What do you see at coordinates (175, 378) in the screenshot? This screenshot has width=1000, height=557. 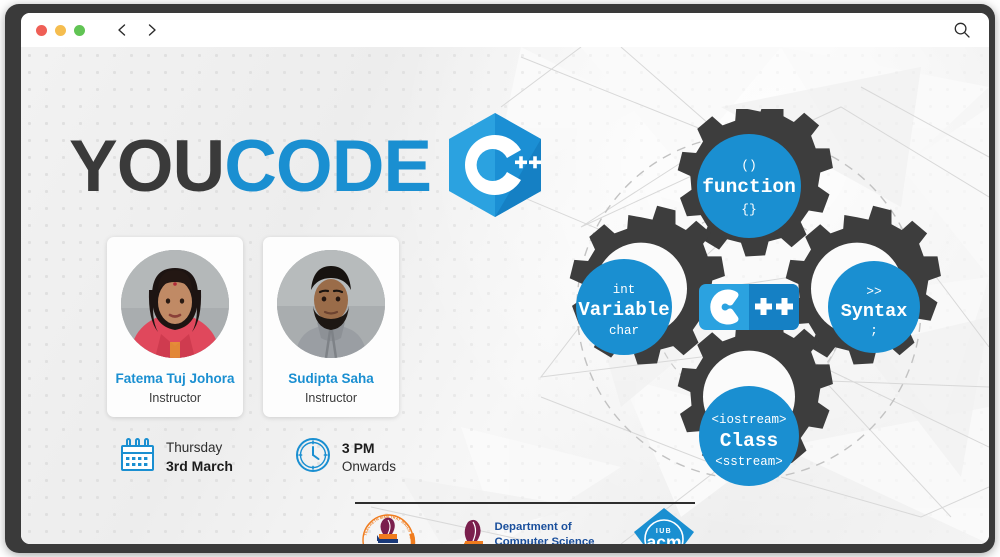 I see `instructor-name: Fatema Tuj Johora` at bounding box center [175, 378].